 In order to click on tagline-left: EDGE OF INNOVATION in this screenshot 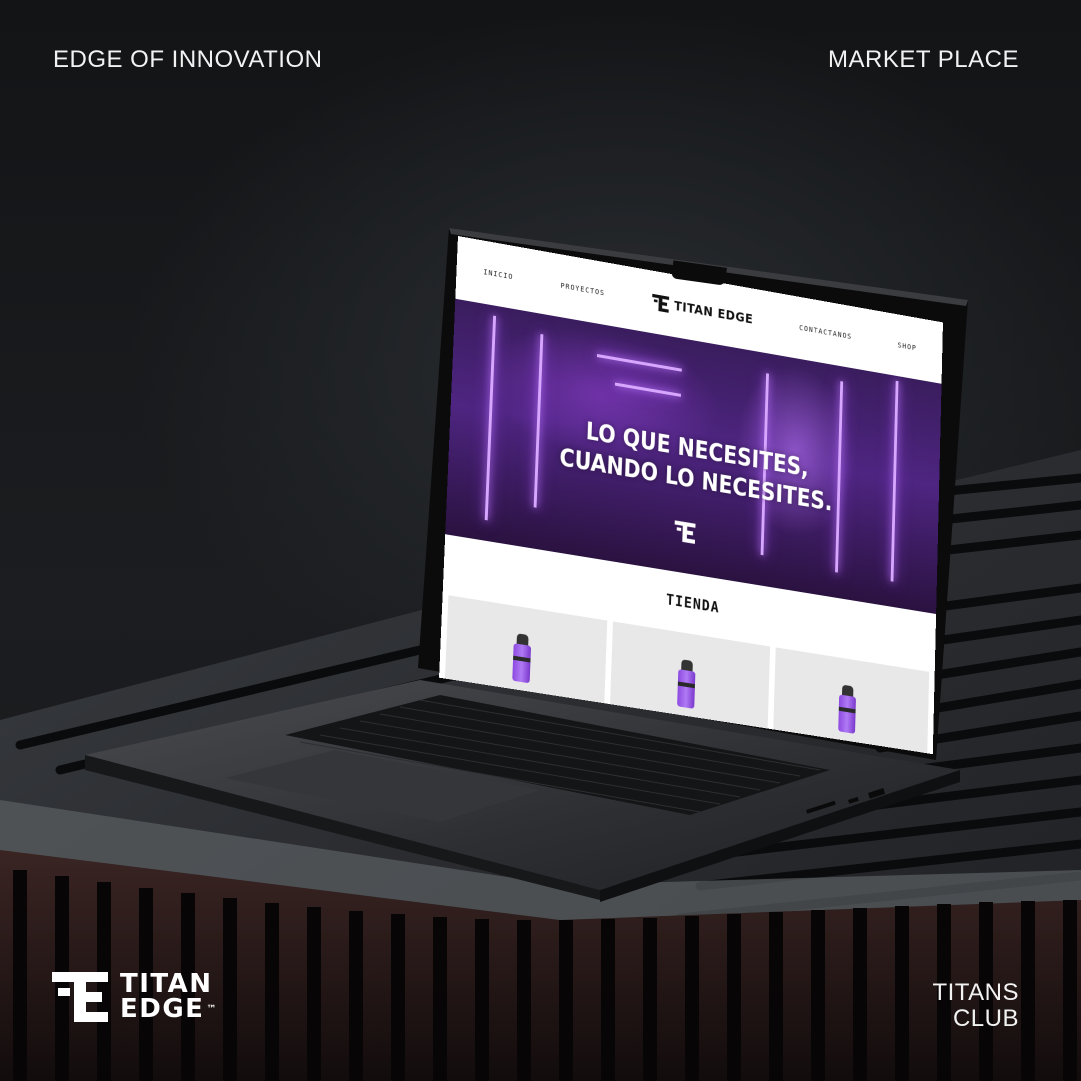, I will do `click(188, 59)`.